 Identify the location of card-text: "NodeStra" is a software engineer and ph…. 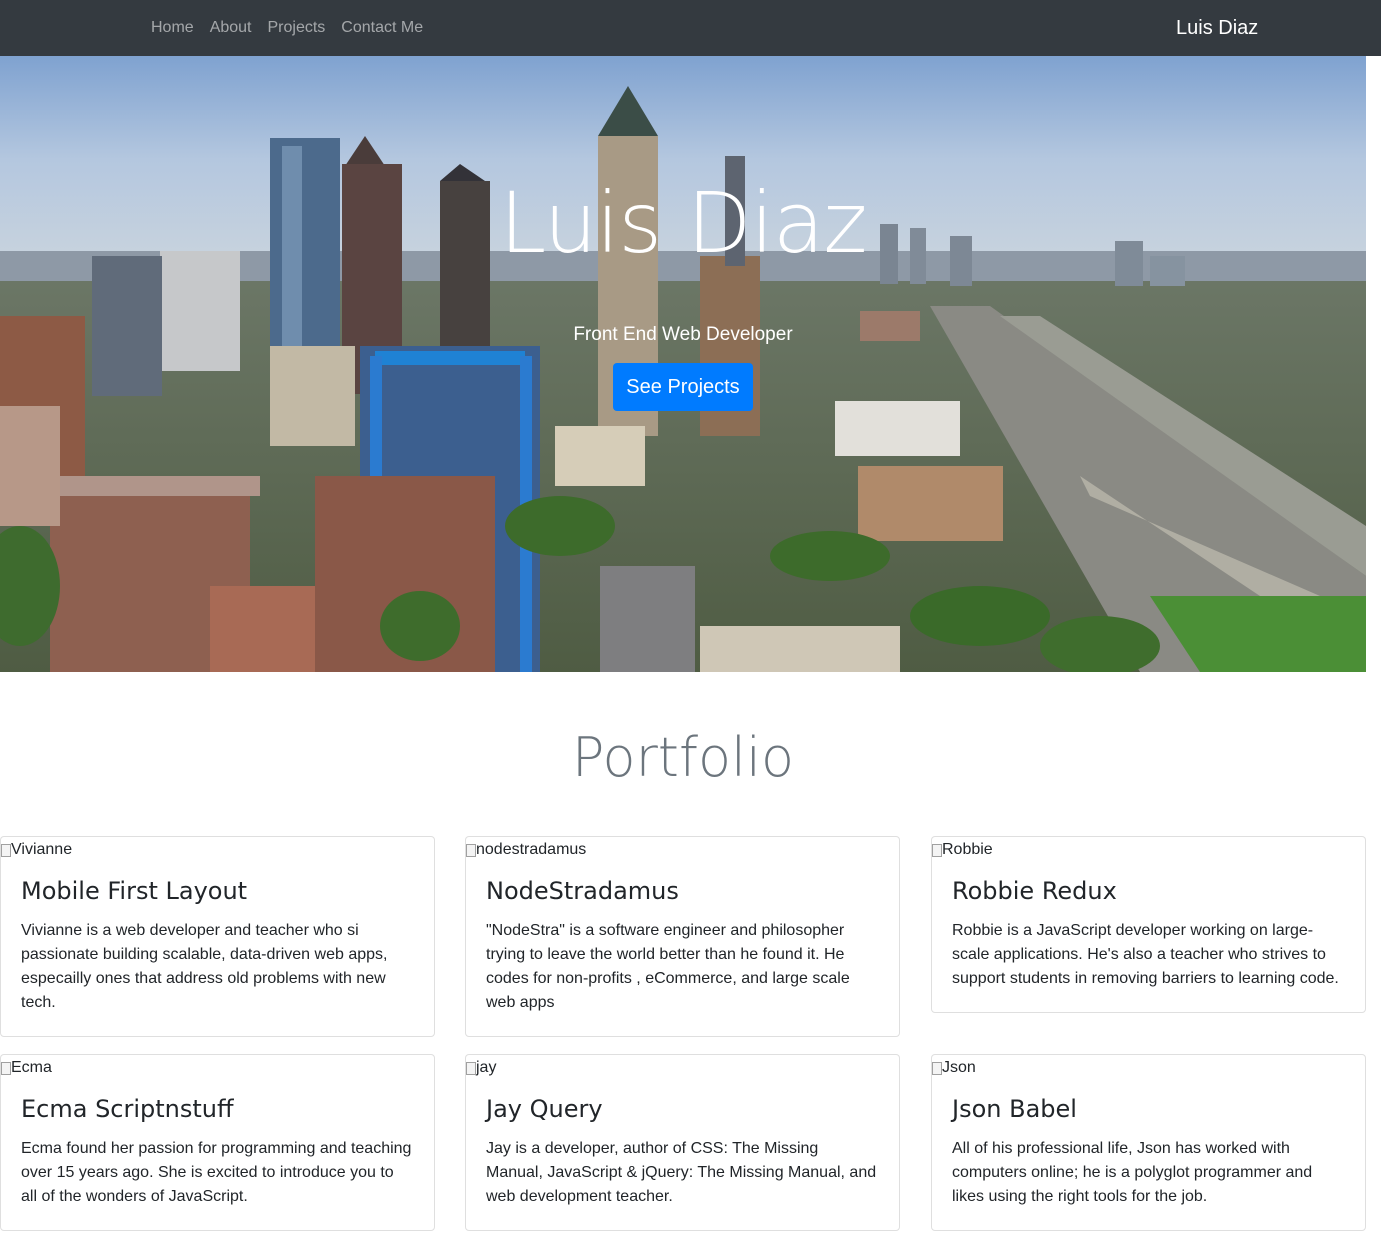
(668, 966).